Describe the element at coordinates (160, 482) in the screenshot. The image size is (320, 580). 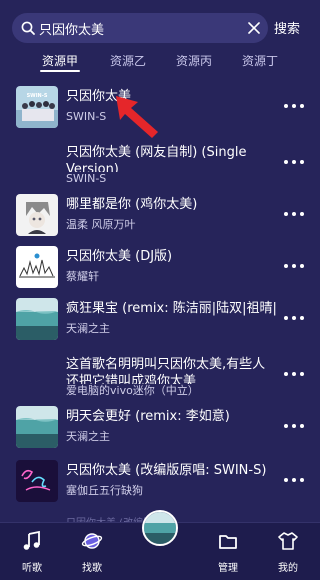
I see `song-row: 只因你太美 (改编版原唱: SWIN-S) 塞伽丘五行缺狗` at that location.